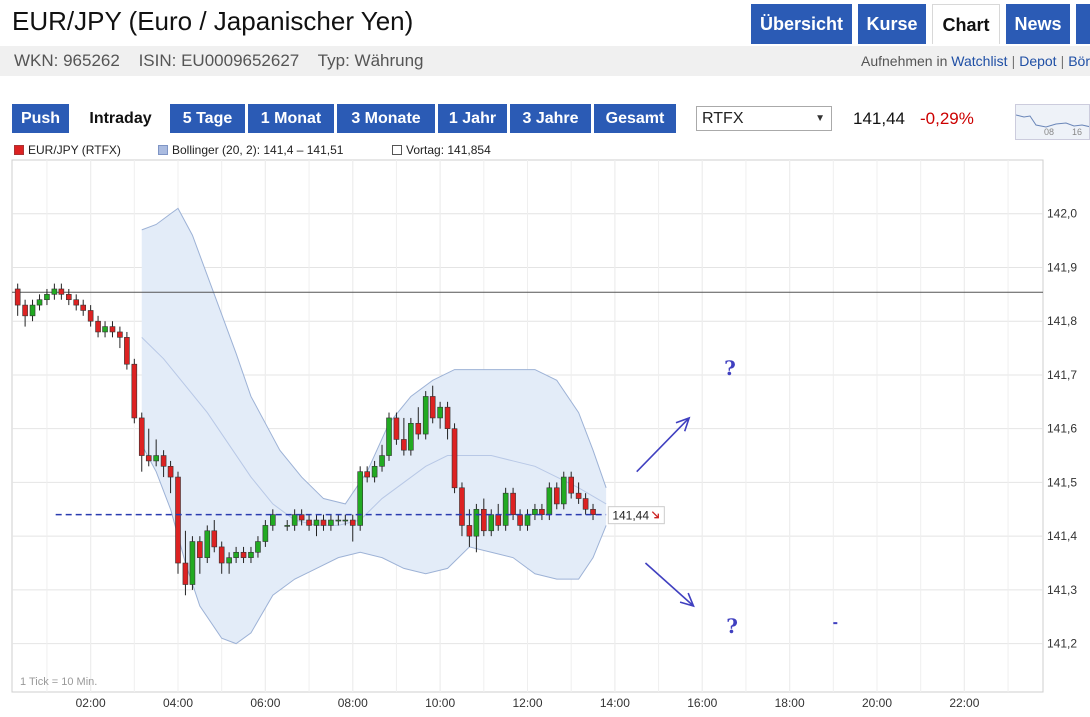 This screenshot has height=717, width=1090. What do you see at coordinates (1062, 375) in the screenshot?
I see `y-tick-label: 141,7` at bounding box center [1062, 375].